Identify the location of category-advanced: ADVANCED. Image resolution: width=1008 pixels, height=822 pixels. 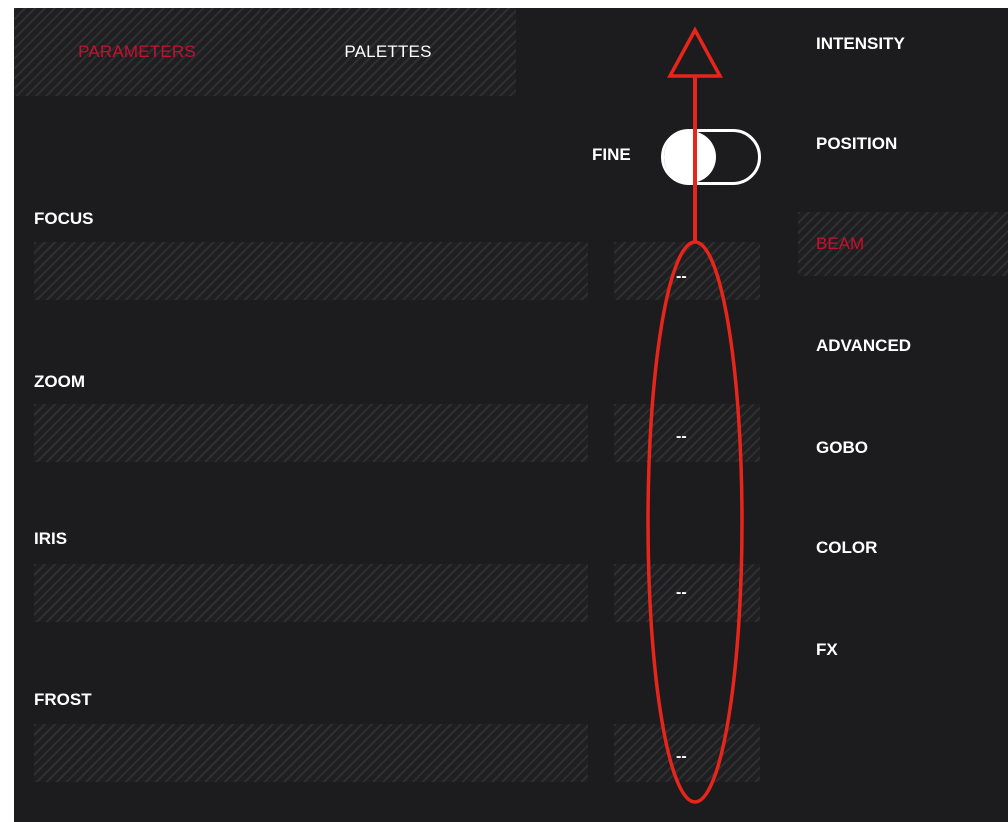
(903, 346).